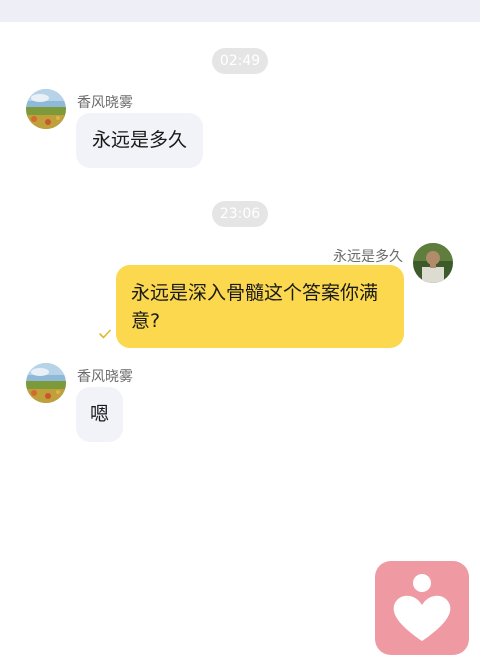 The height and width of the screenshot is (667, 480). Describe the element at coordinates (140, 140) in the screenshot. I see `incoming-message-bubble: 永远是多久` at that location.